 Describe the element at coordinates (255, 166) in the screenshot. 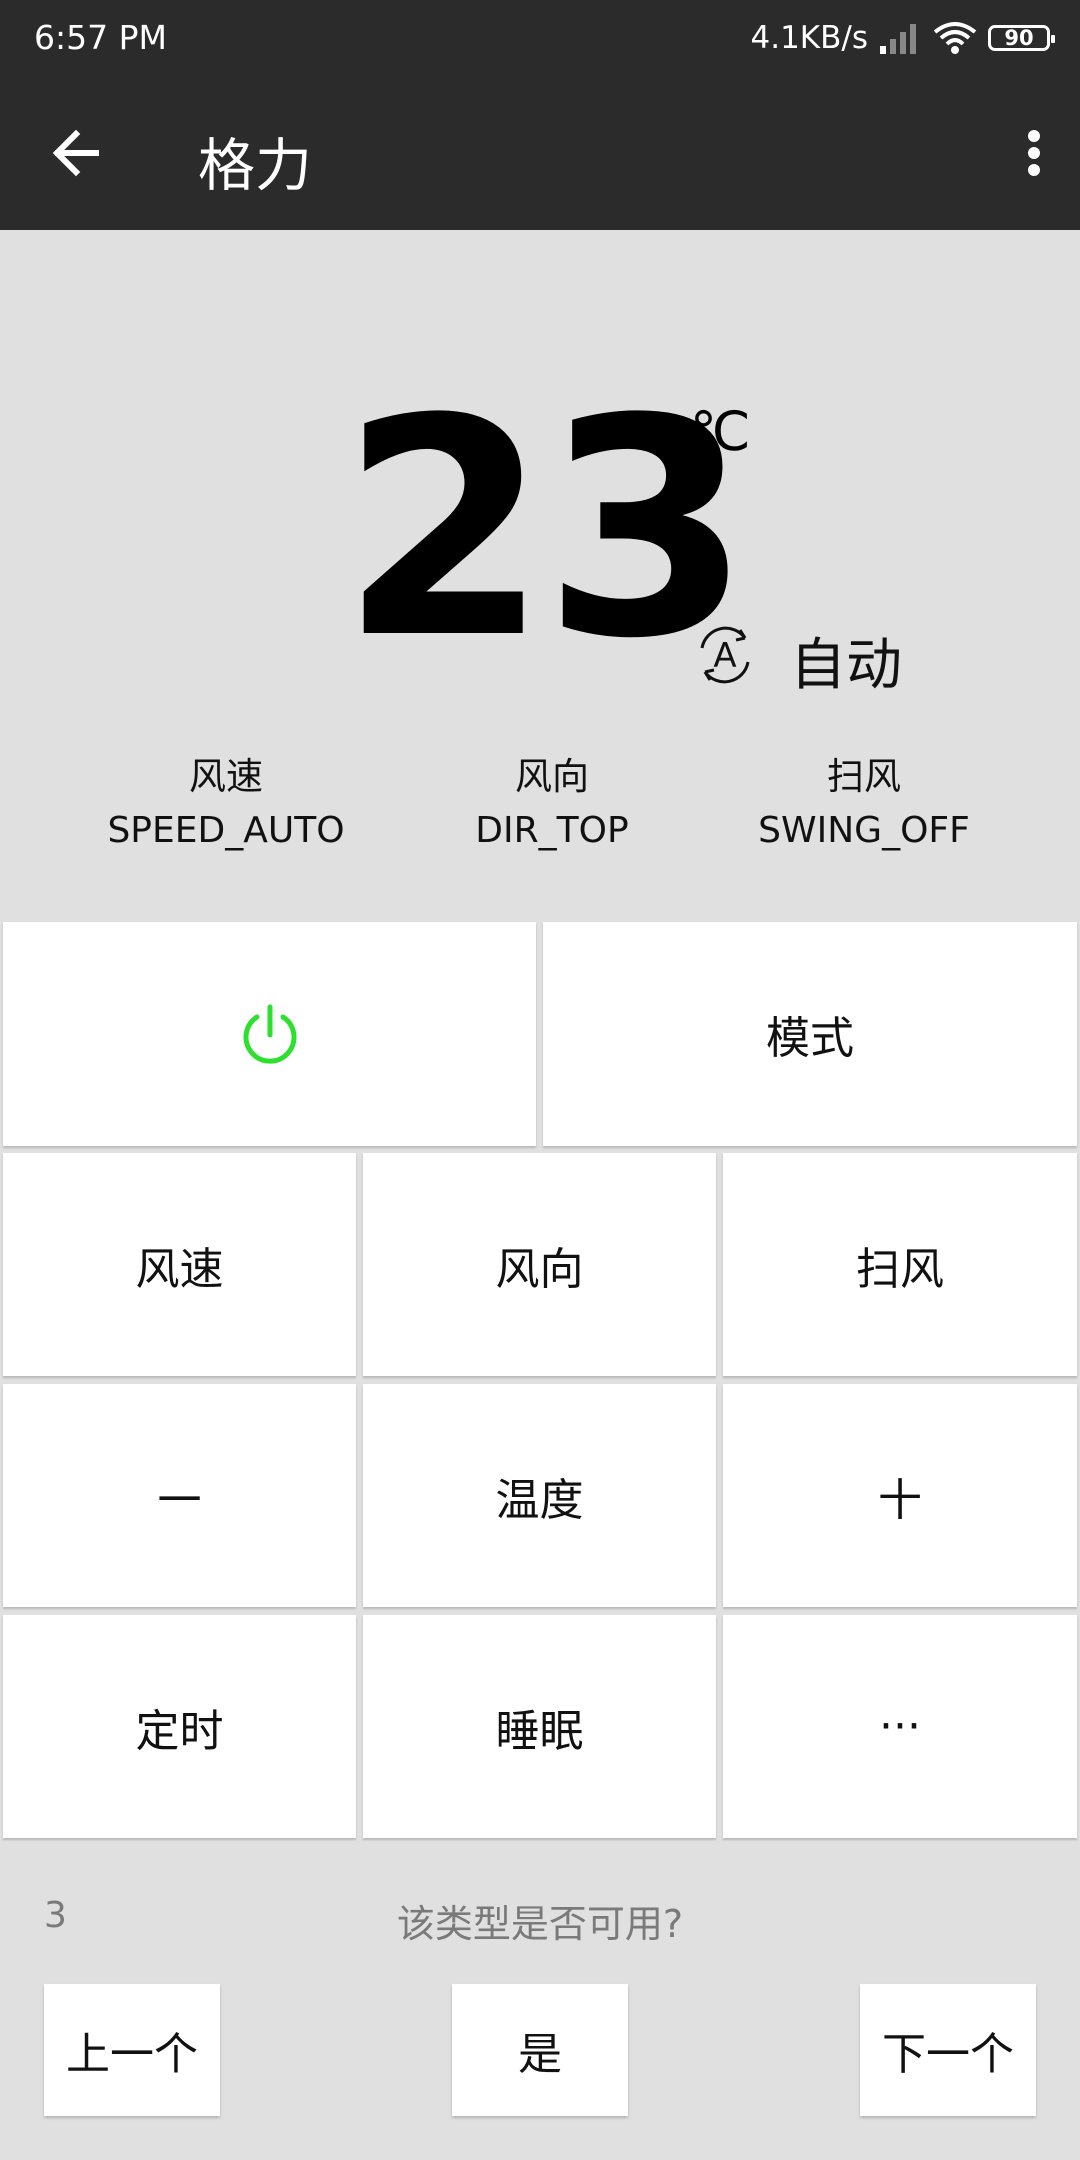

I see `page-title: 格力` at that location.